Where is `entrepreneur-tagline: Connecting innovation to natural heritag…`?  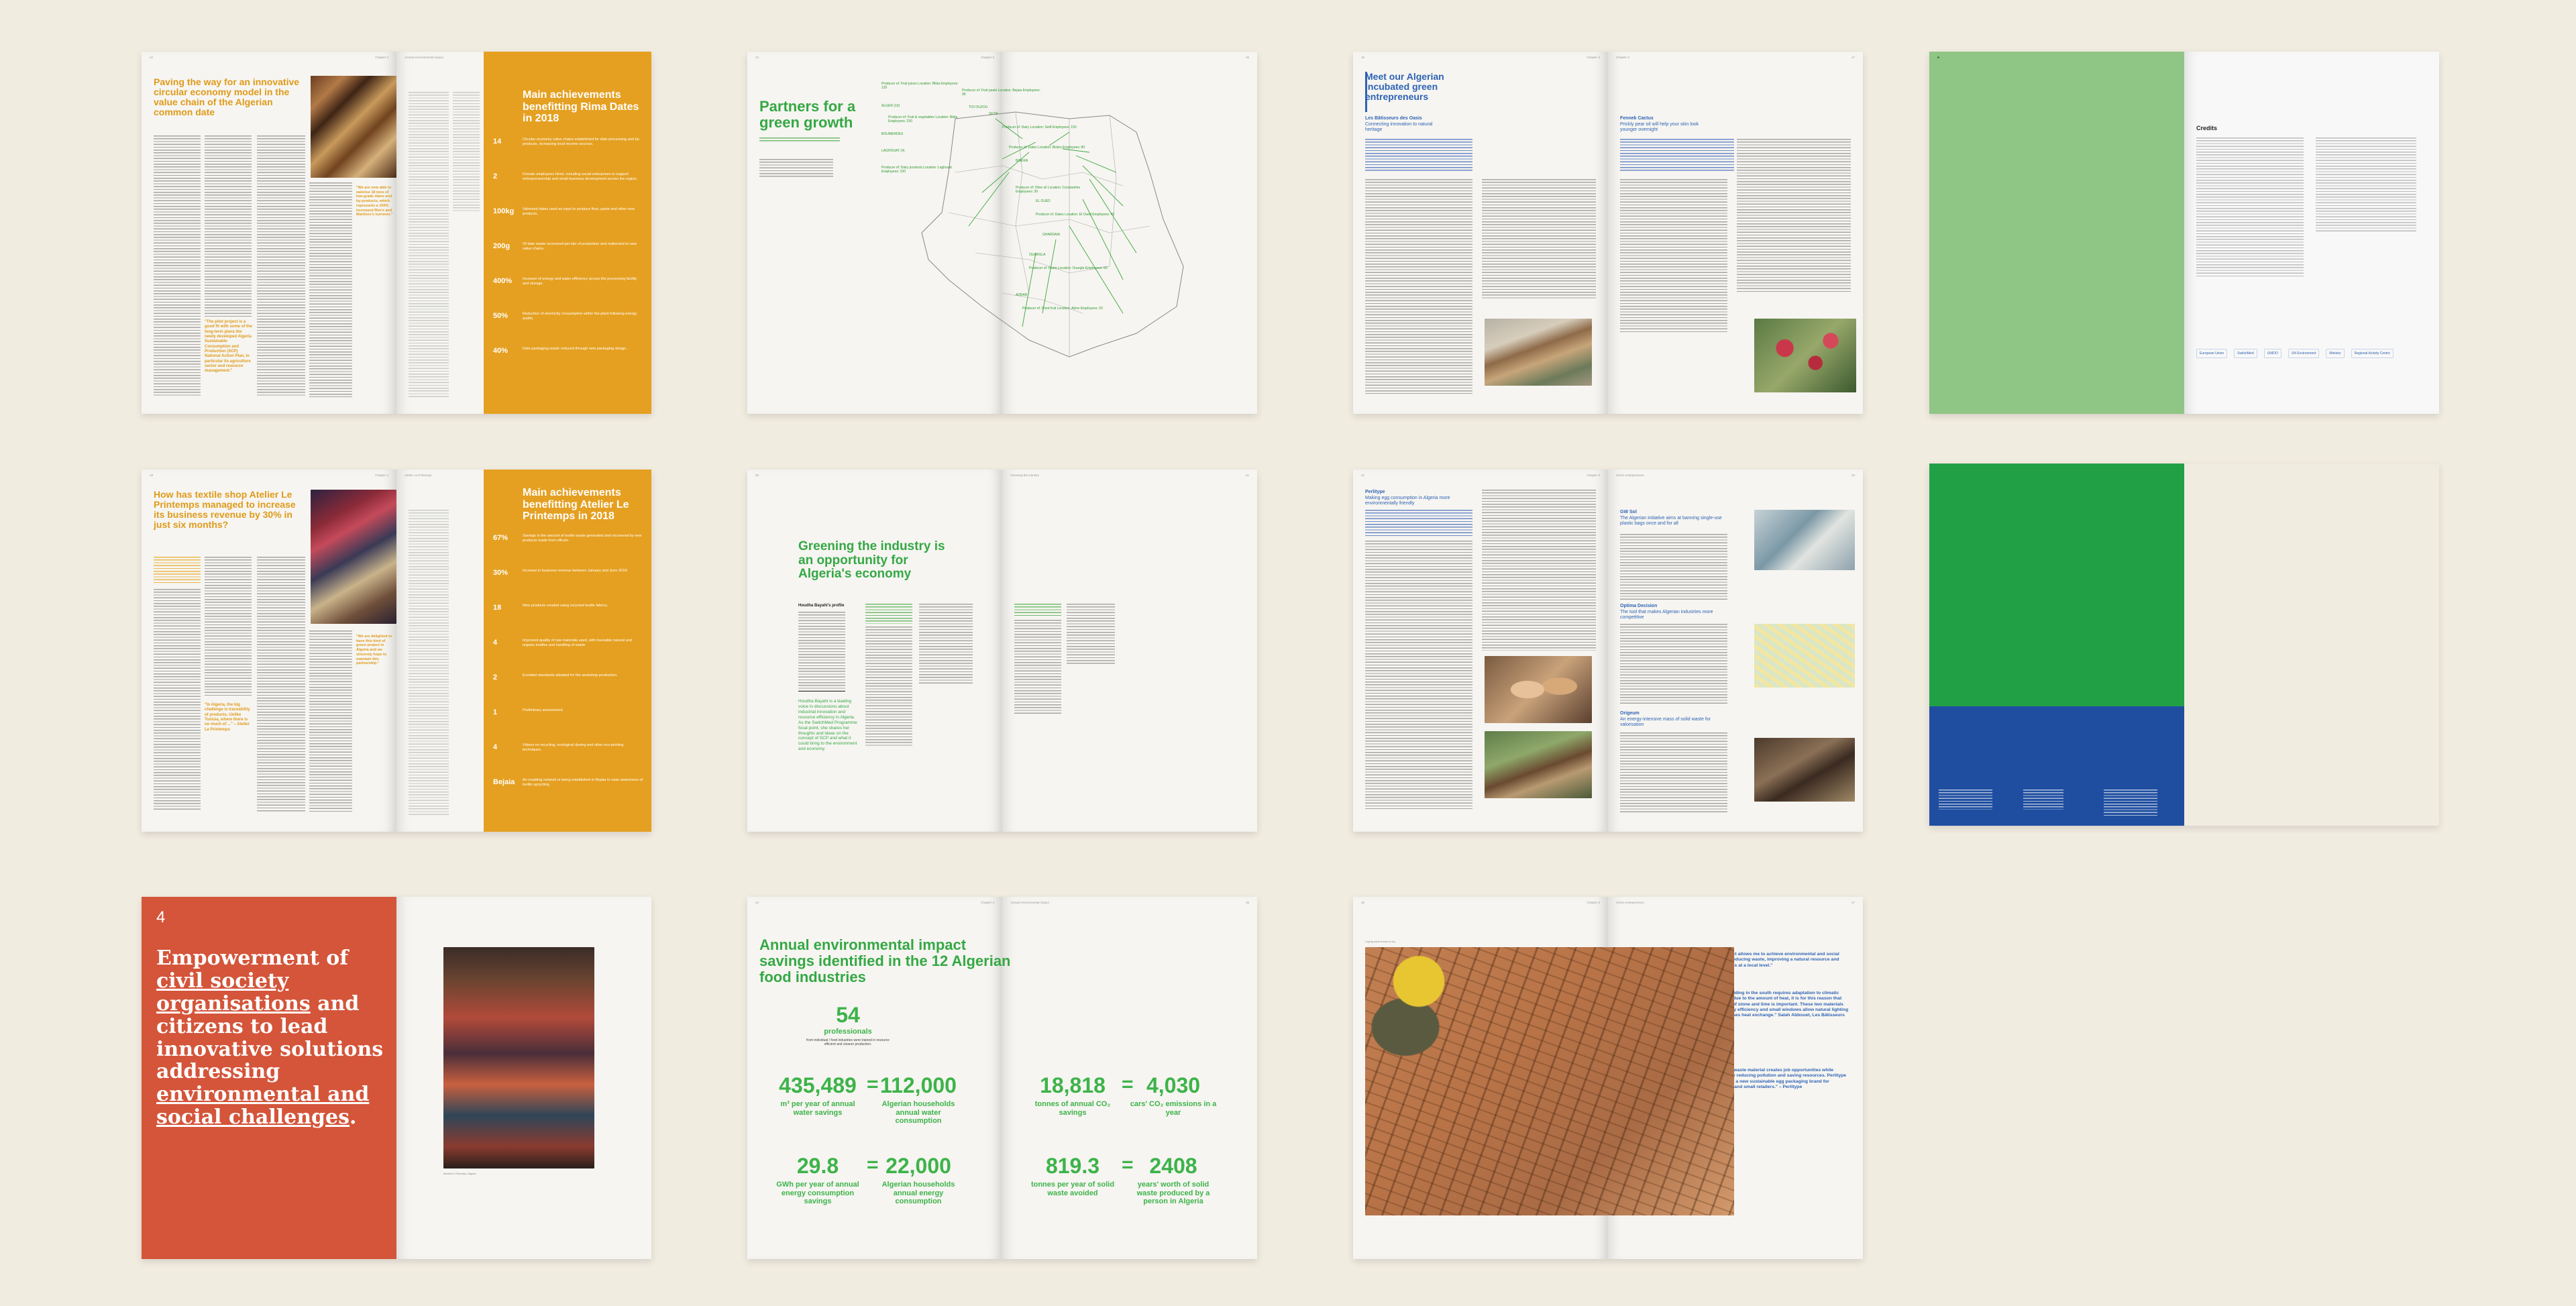 entrepreneur-tagline: Connecting innovation to natural heritag… is located at coordinates (1399, 127).